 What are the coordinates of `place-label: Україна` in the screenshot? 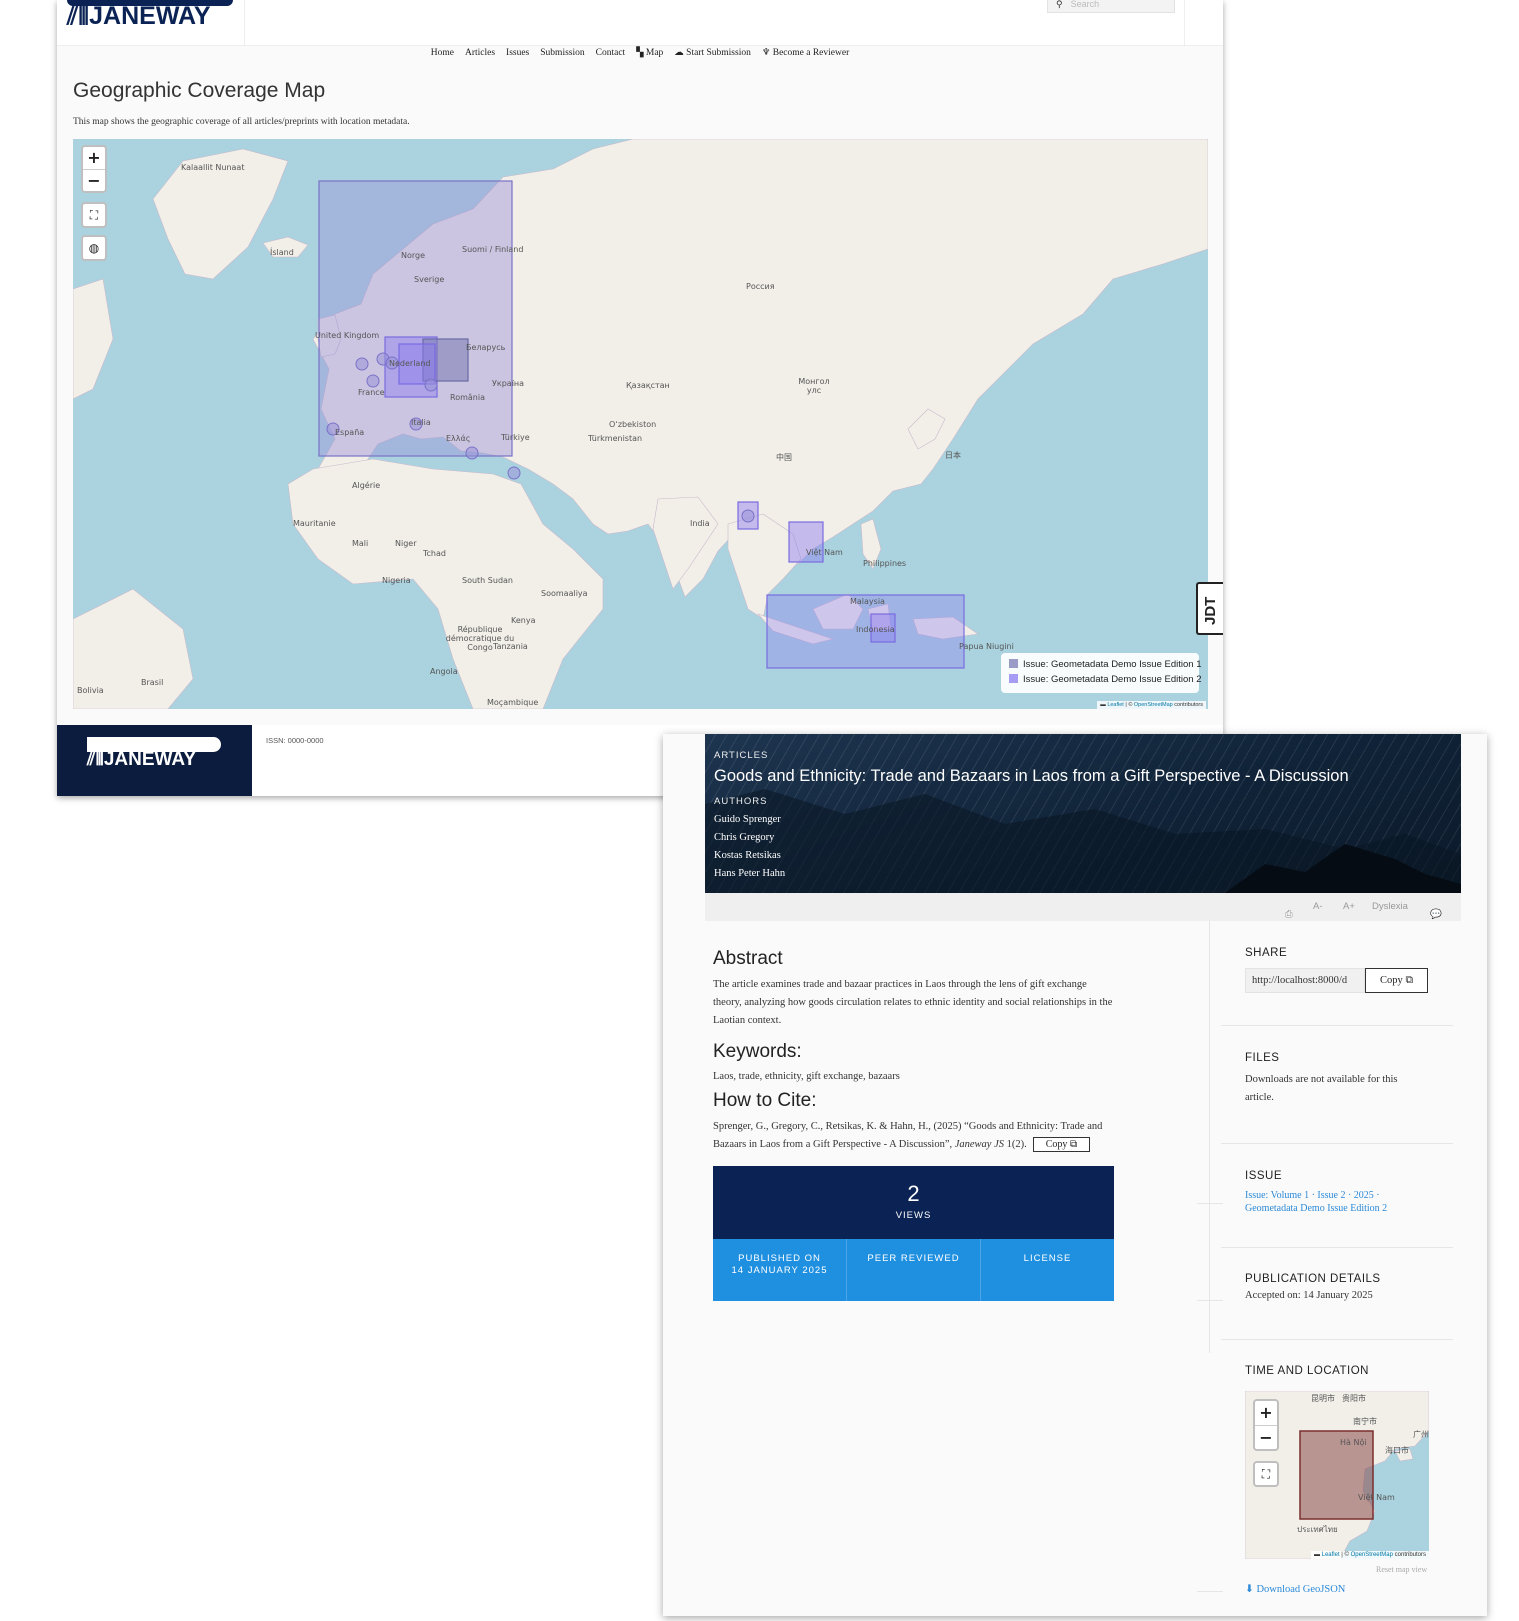 It's located at (508, 383).